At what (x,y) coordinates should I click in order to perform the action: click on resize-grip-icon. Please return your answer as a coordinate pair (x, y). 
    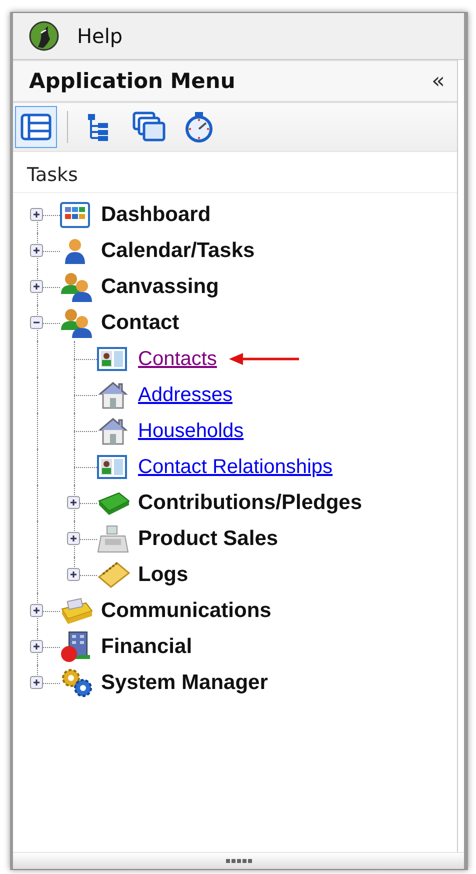
    Looking at the image, I should click on (239, 861).